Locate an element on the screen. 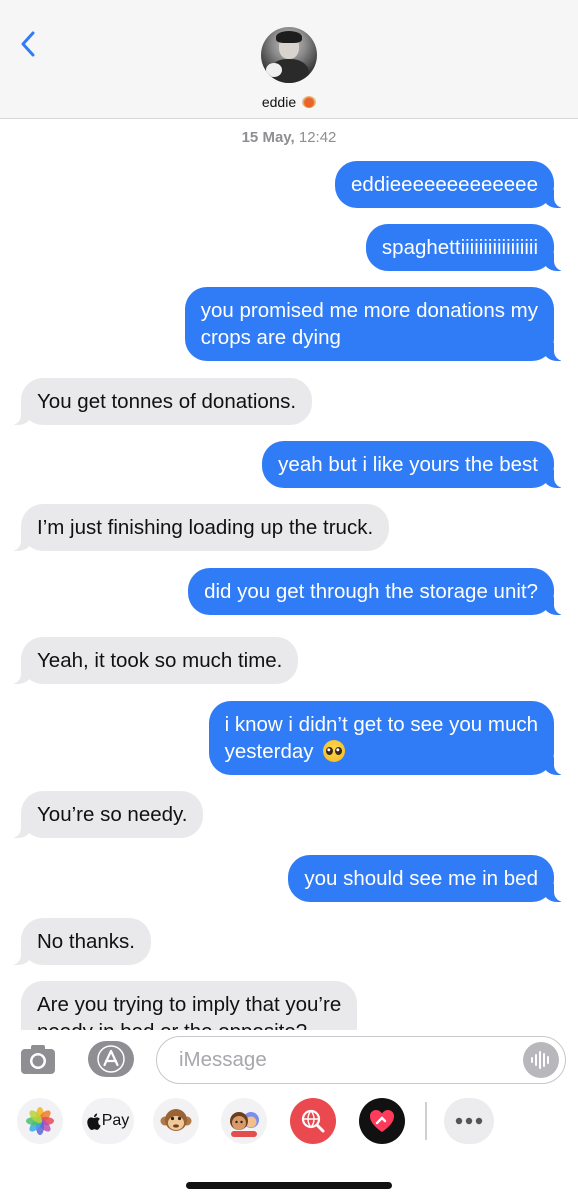  timestamp-date: 15 May, is located at coordinates (268, 137).